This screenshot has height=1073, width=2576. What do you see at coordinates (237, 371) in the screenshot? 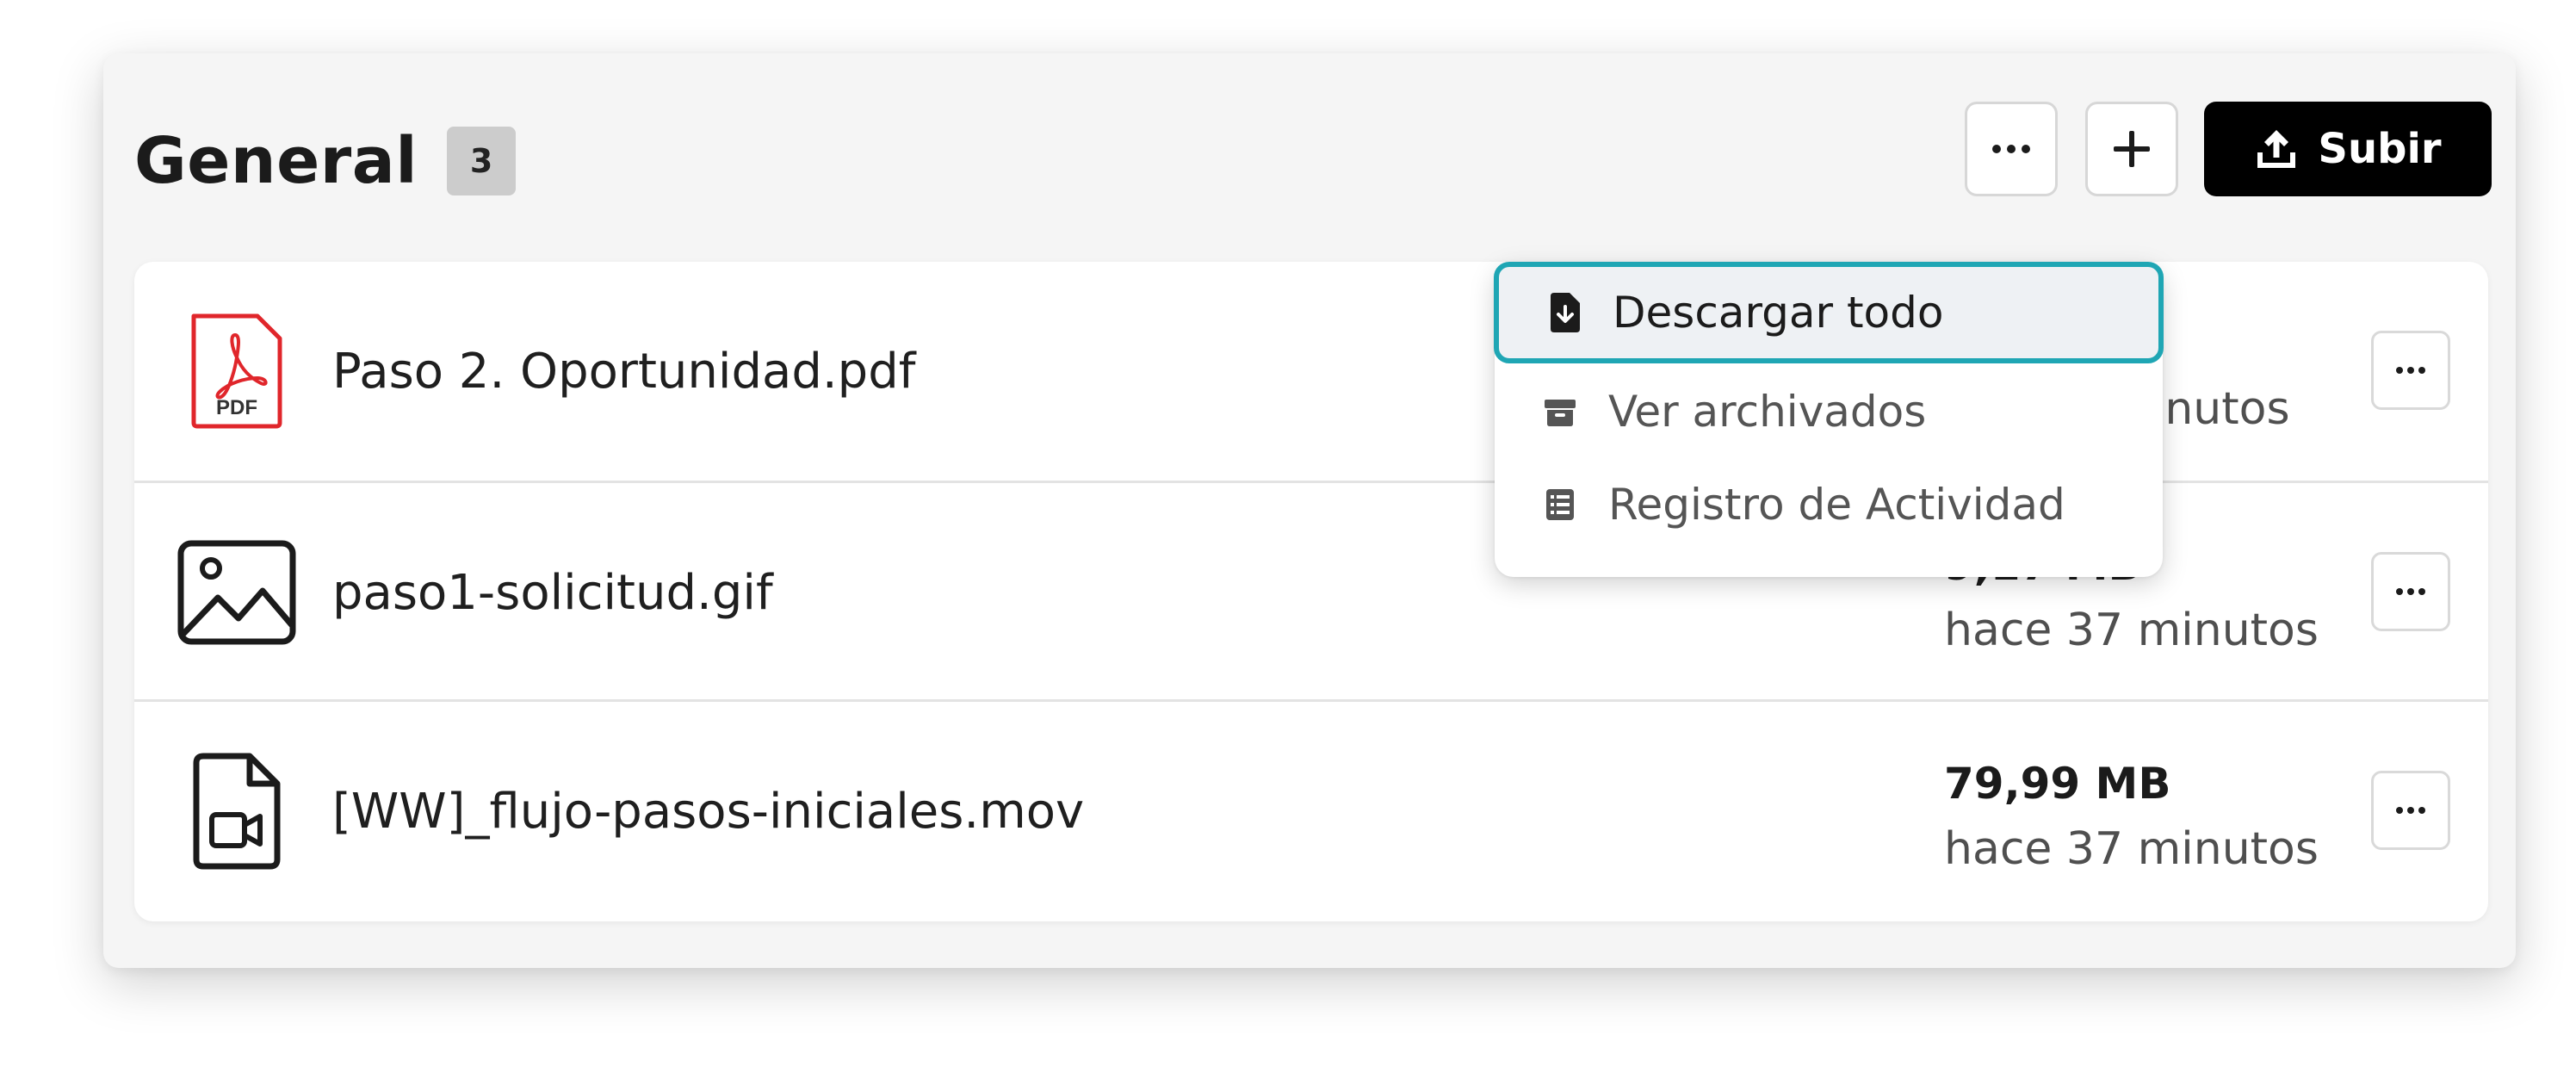
I see `pdf-file-icon: PDF` at bounding box center [237, 371].